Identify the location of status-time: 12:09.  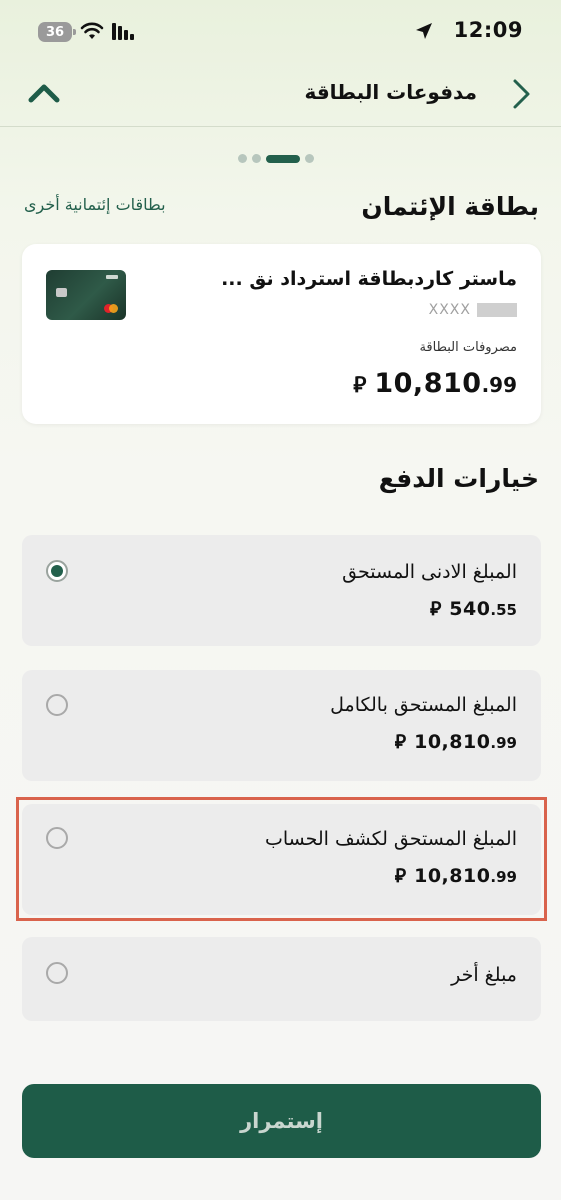
(488, 30).